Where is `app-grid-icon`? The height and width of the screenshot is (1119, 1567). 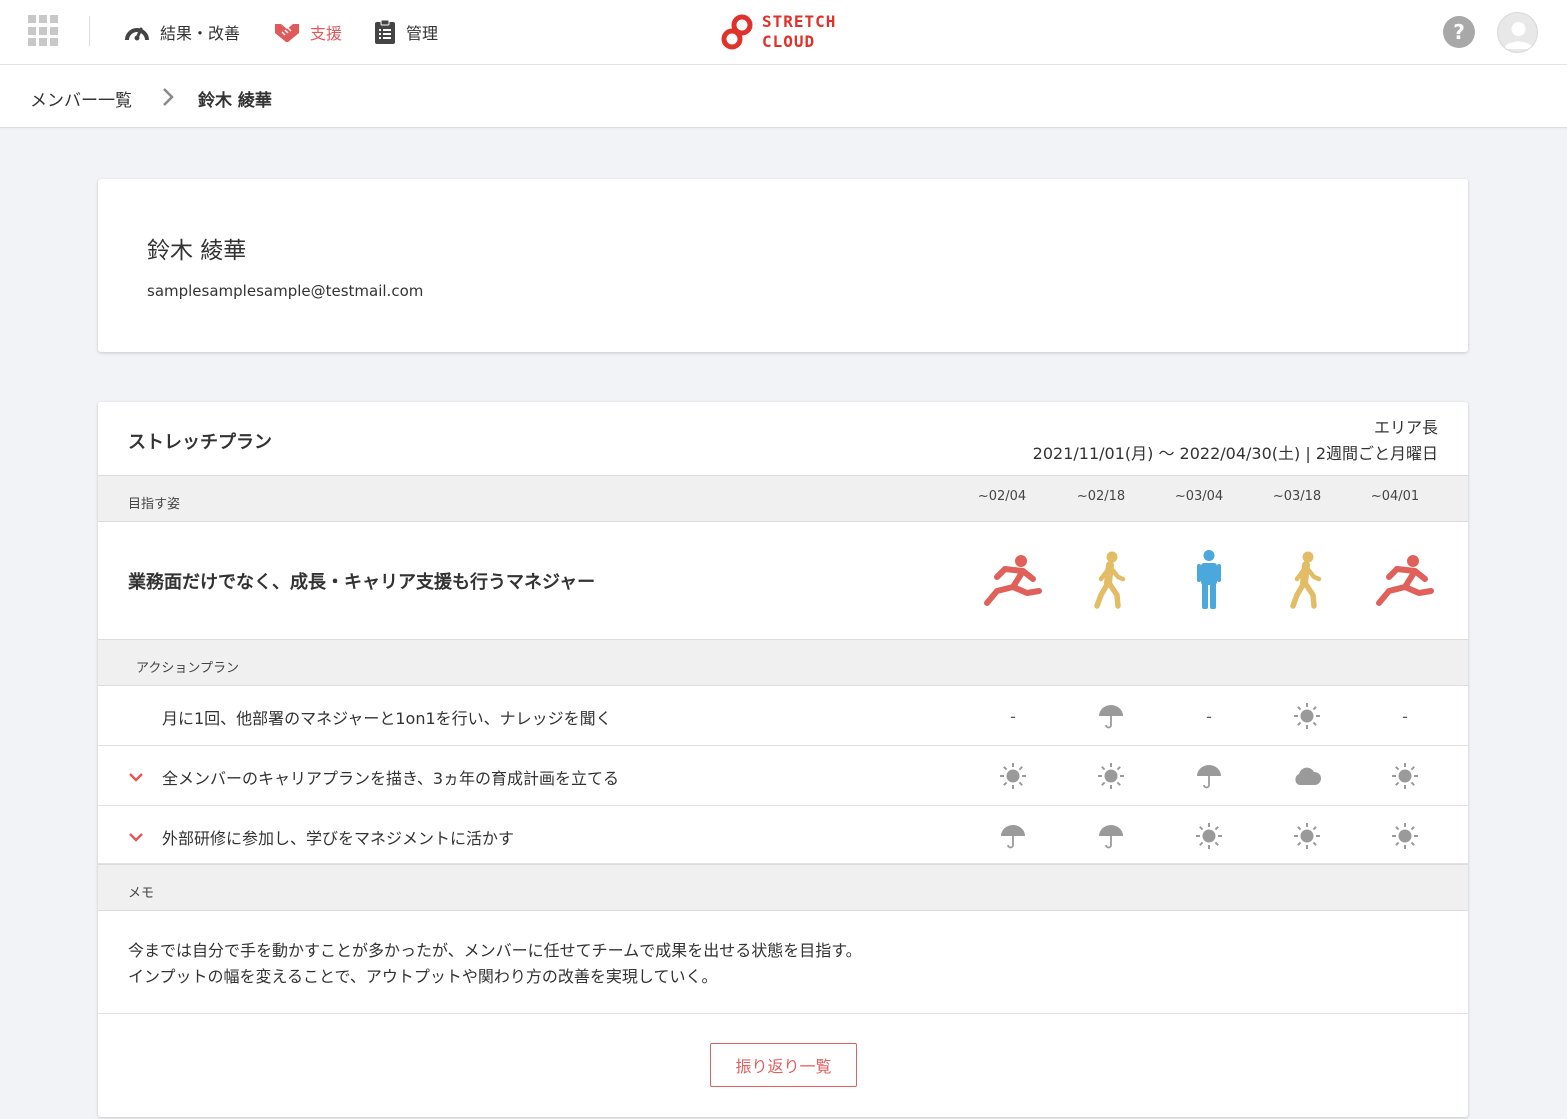 app-grid-icon is located at coordinates (44, 31).